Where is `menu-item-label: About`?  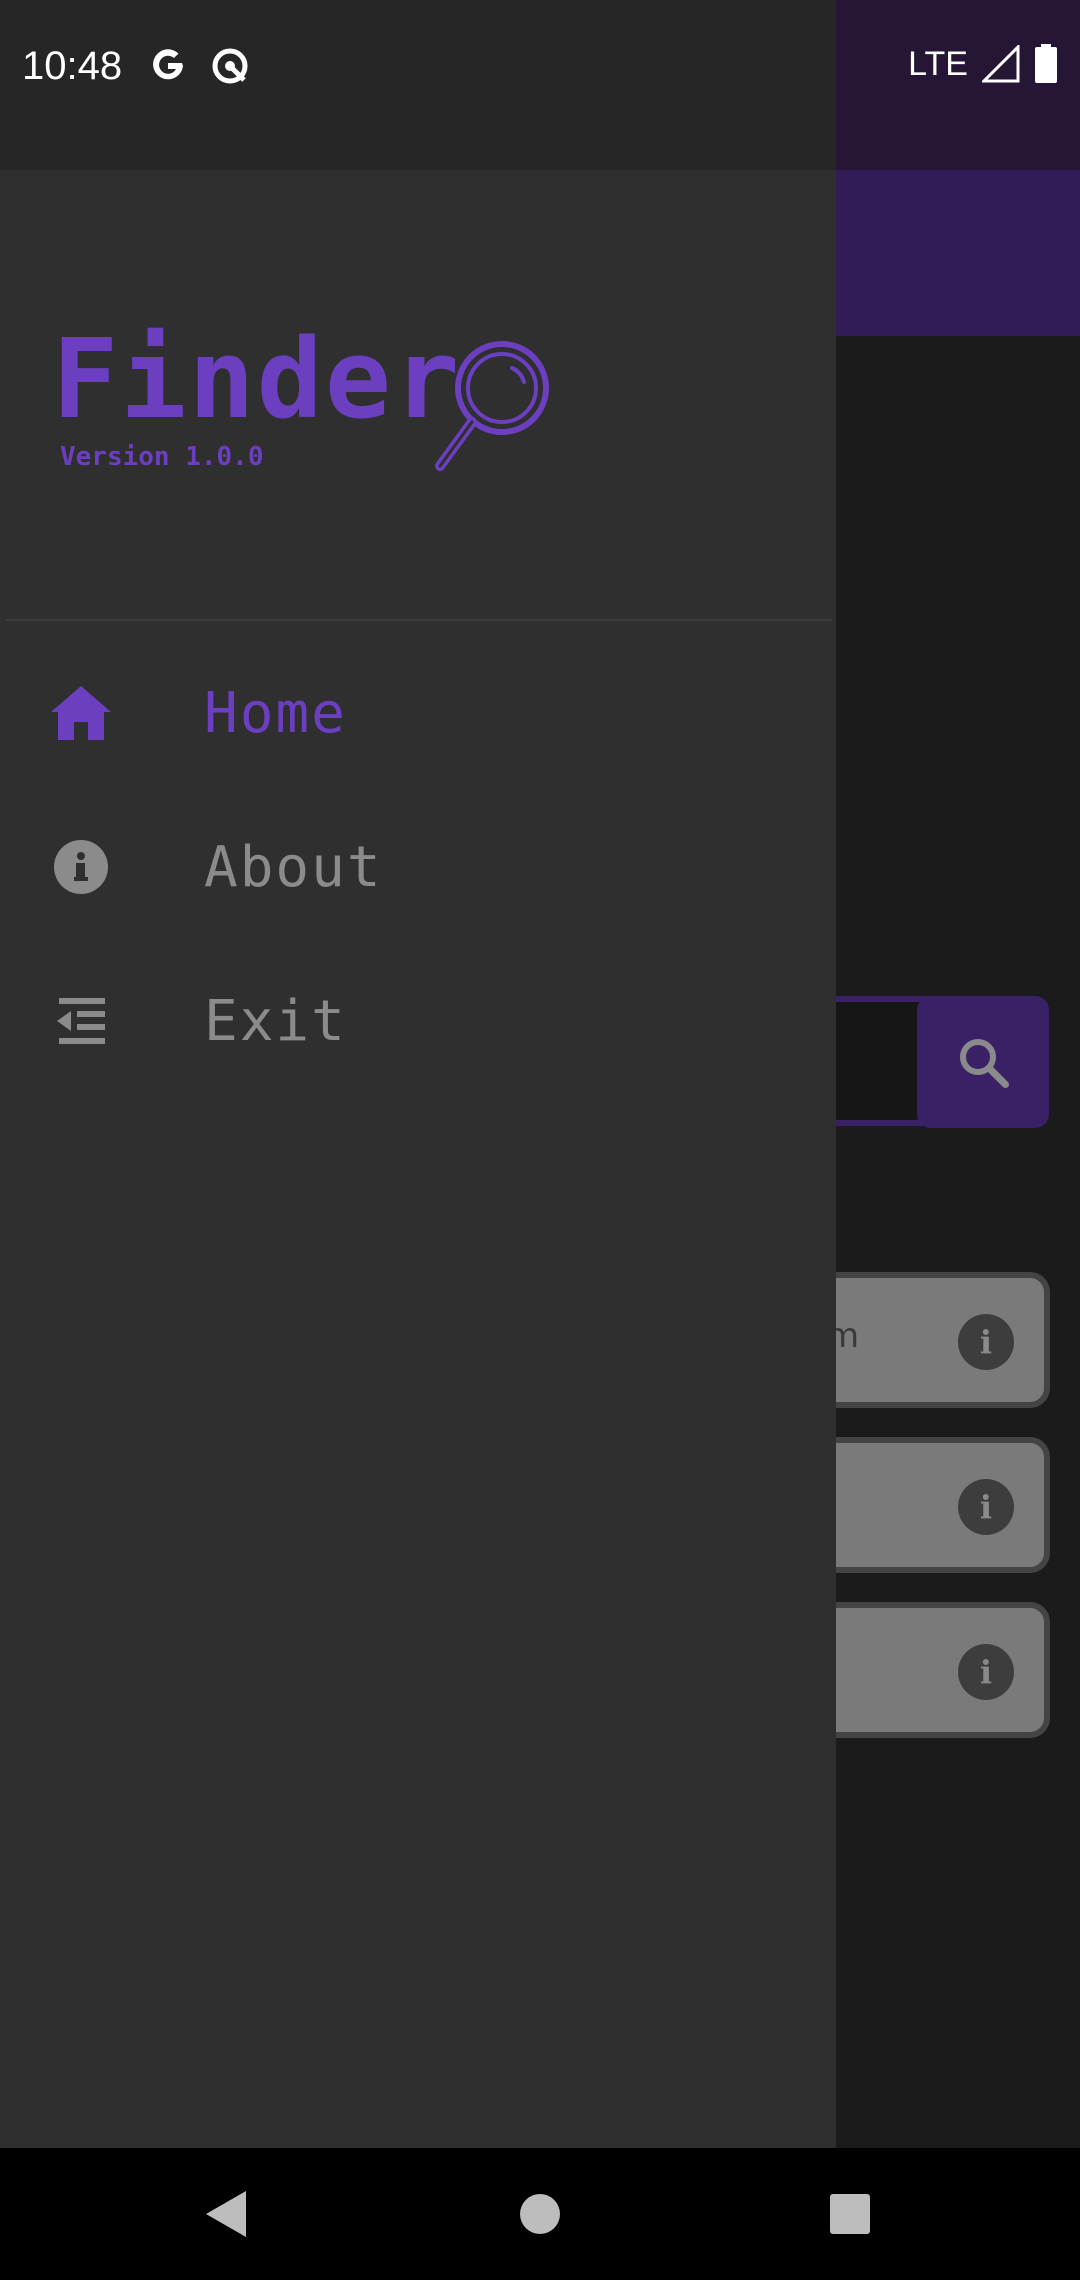
menu-item-label: About is located at coordinates (293, 867).